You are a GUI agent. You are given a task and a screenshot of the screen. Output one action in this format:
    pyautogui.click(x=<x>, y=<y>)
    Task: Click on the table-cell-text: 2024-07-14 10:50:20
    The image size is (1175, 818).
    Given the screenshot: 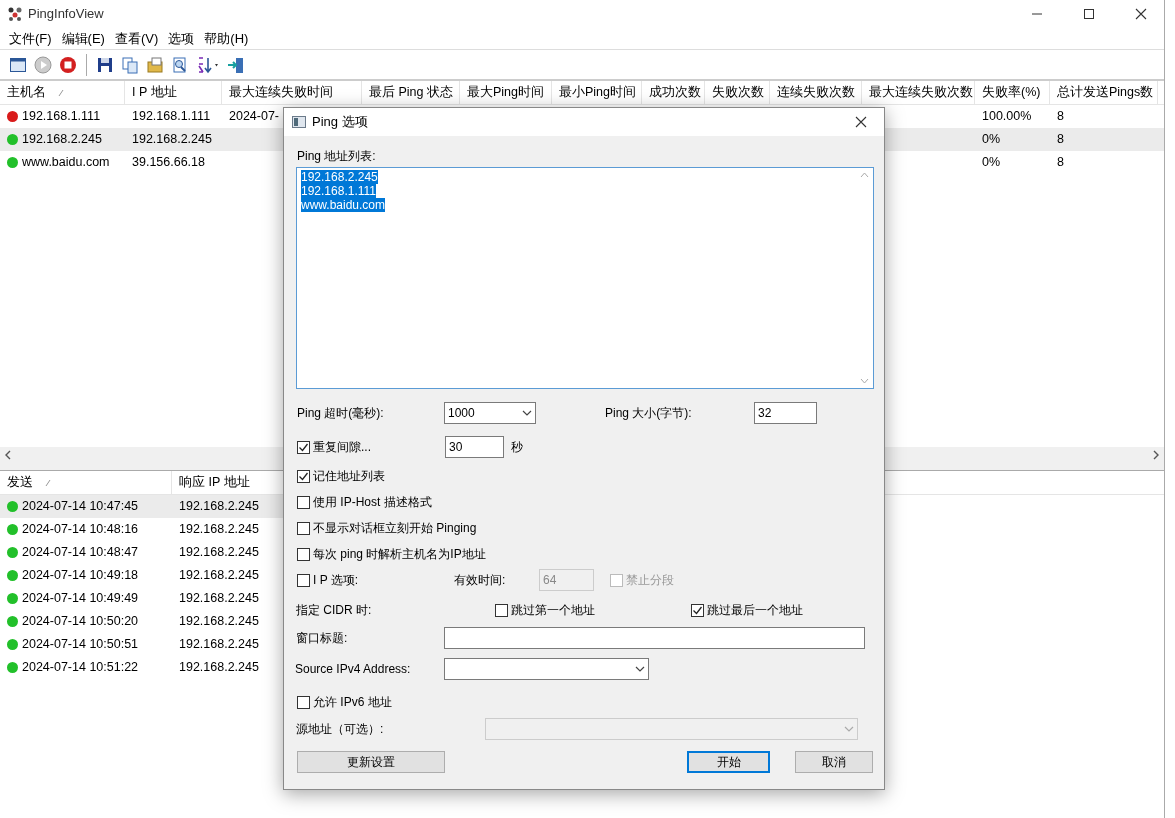 What is the action you would take?
    pyautogui.click(x=80, y=622)
    